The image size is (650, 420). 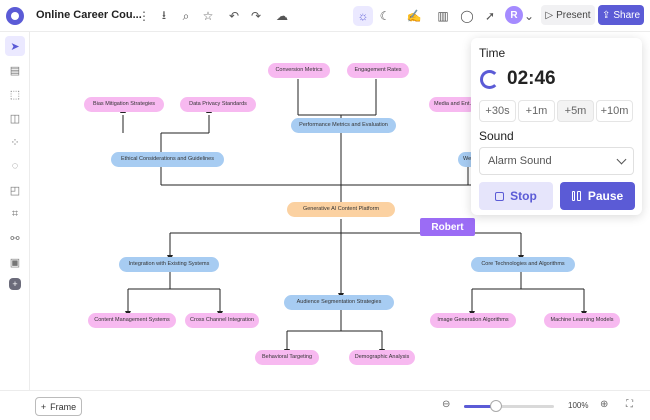 What do you see at coordinates (15, 166) in the screenshot?
I see `comment-icon: ◌` at bounding box center [15, 166].